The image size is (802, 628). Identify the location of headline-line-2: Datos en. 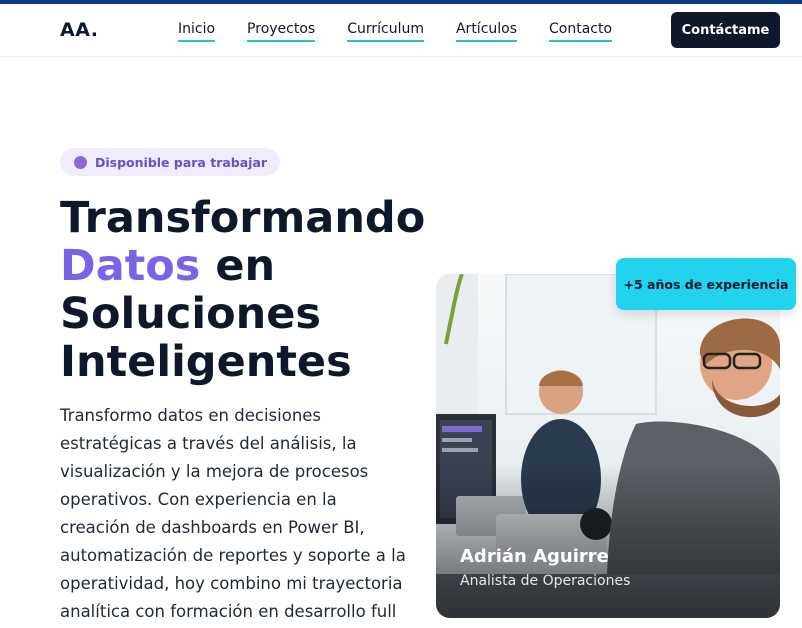
(240, 266).